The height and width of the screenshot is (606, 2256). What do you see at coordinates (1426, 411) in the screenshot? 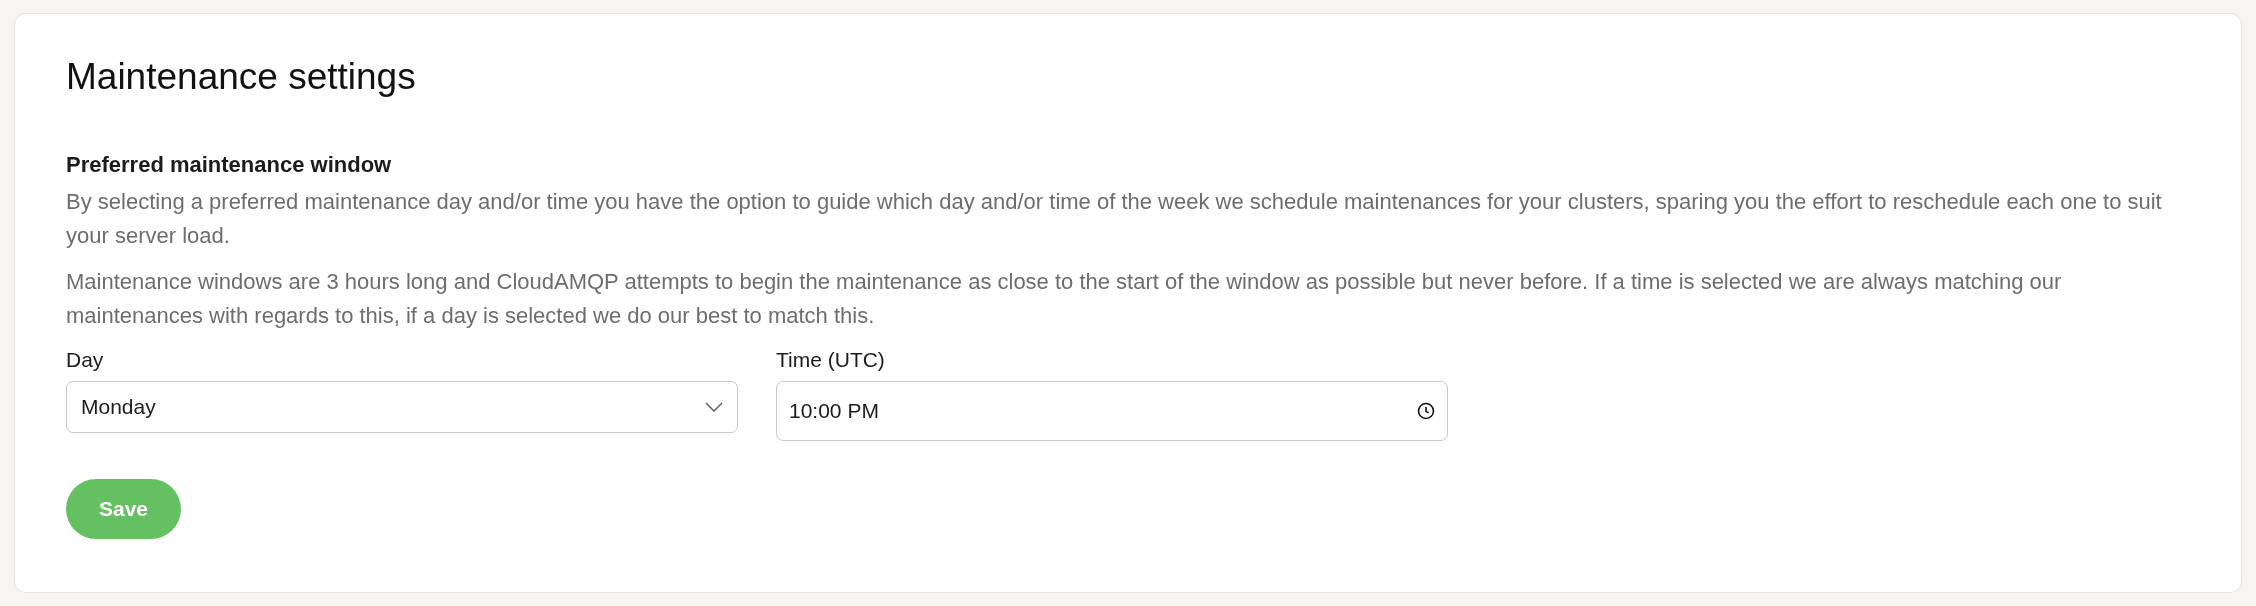
I see `clock-icon` at bounding box center [1426, 411].